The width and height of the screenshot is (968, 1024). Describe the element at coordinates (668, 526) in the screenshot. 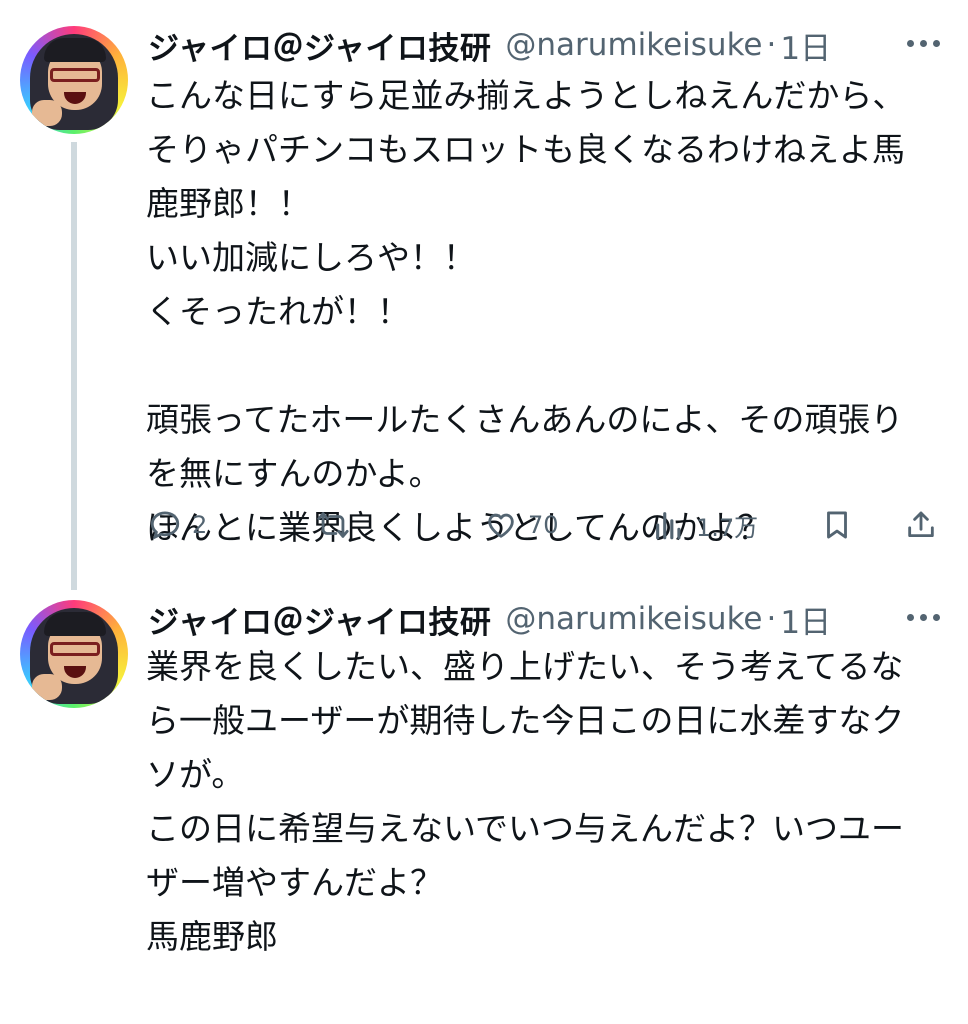

I see `views-icon` at that location.